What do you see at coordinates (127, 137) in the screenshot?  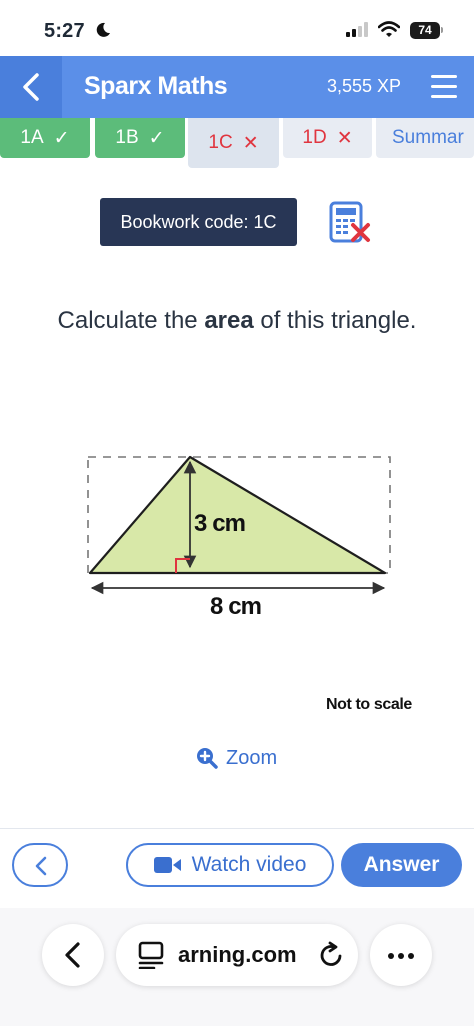 I see `tab-label: 1B` at bounding box center [127, 137].